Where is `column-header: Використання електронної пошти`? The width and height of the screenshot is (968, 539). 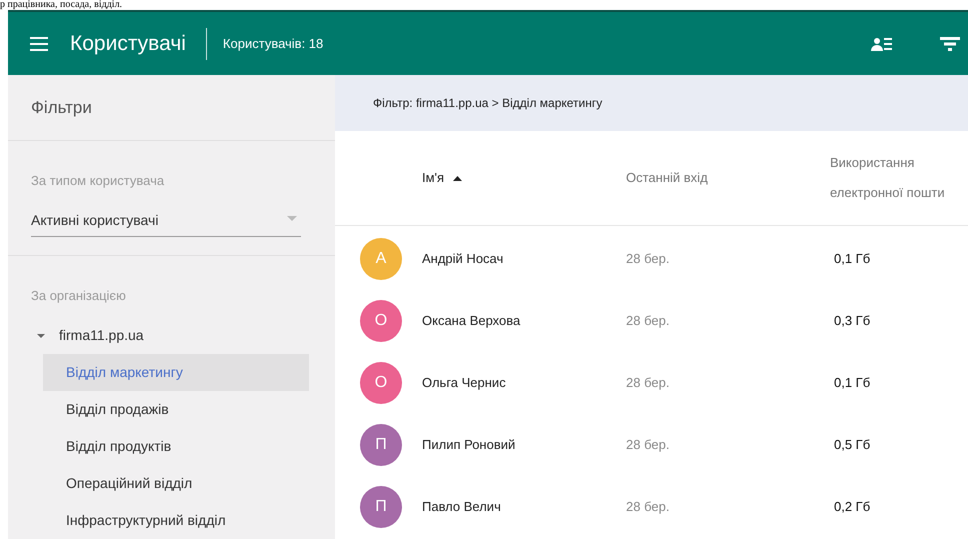
column-header: Використання електронної пошти is located at coordinates (899, 178).